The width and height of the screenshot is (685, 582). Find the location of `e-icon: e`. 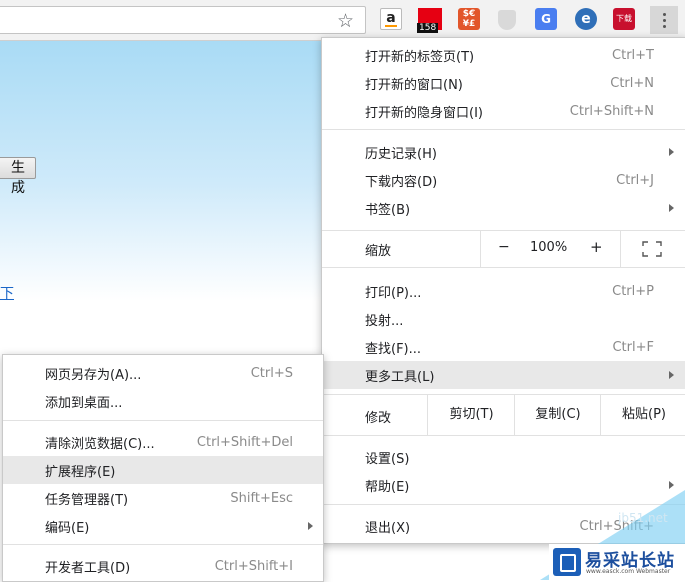

e-icon: e is located at coordinates (586, 19).